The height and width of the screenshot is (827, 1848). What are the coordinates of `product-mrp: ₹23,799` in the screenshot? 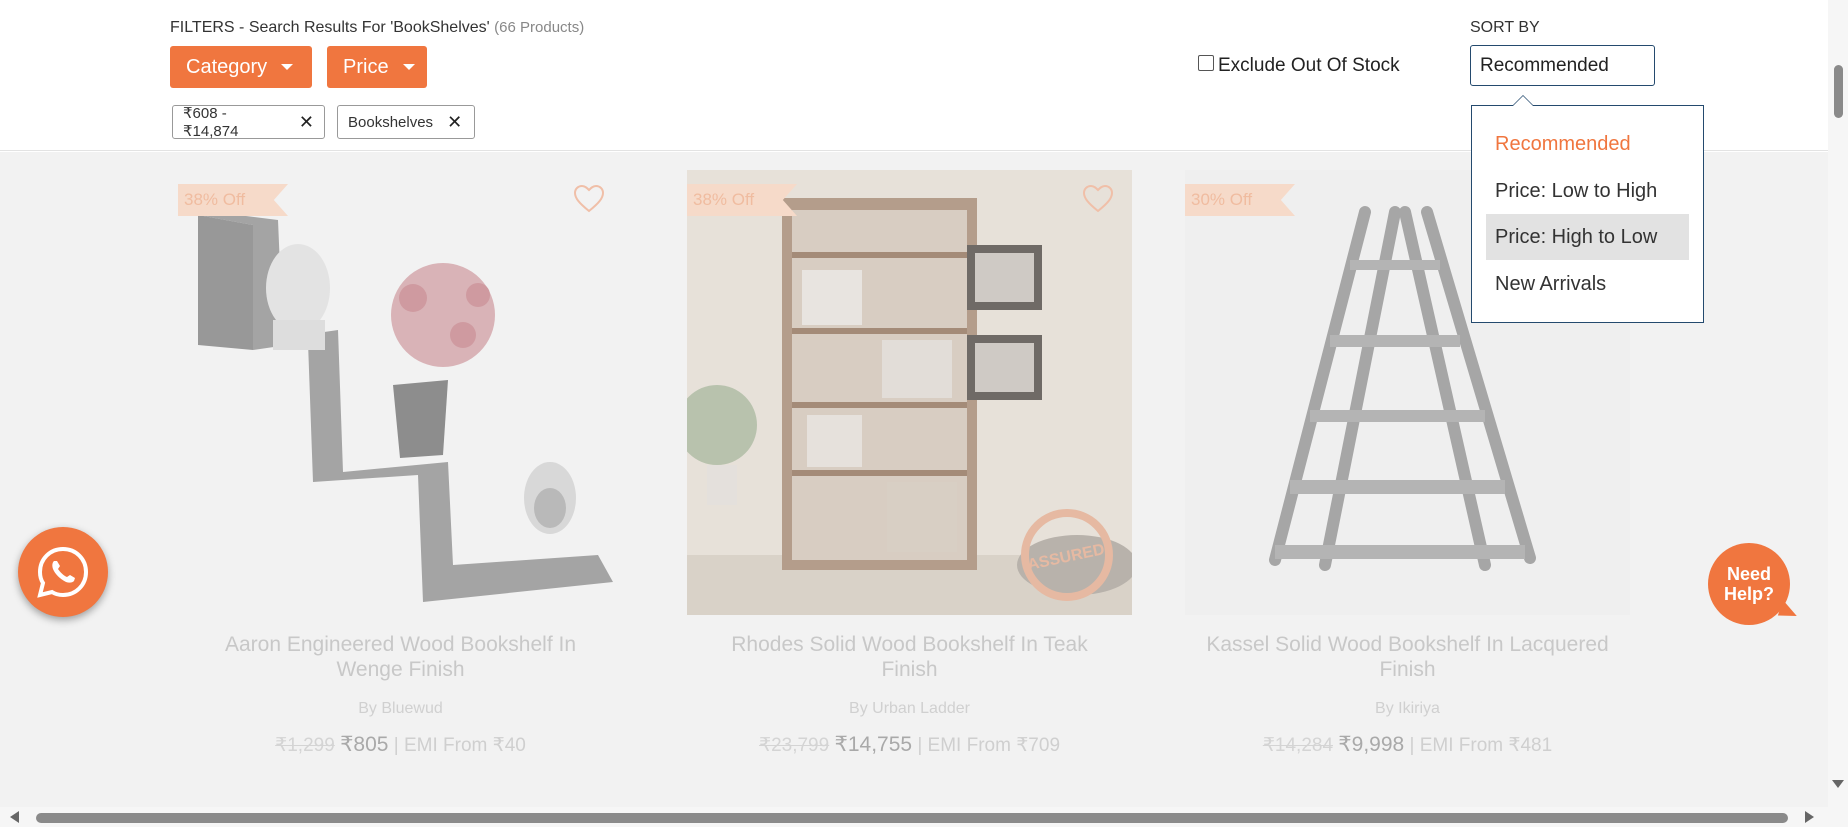 It's located at (794, 745).